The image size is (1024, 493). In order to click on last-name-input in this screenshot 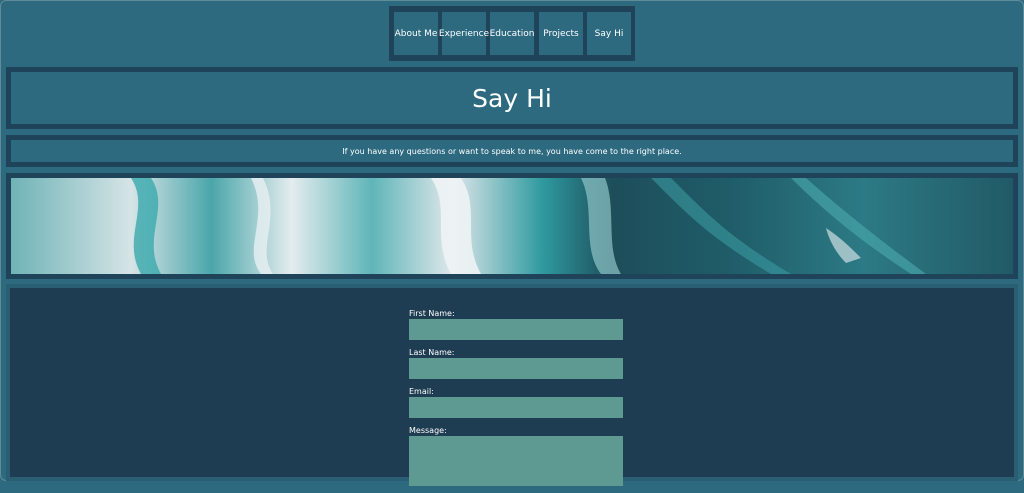, I will do `click(516, 368)`.